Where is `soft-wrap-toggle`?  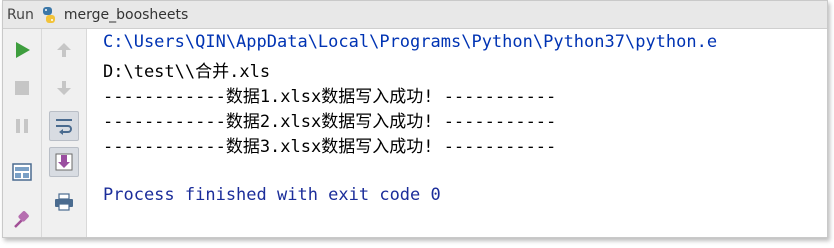 soft-wrap-toggle is located at coordinates (64, 126).